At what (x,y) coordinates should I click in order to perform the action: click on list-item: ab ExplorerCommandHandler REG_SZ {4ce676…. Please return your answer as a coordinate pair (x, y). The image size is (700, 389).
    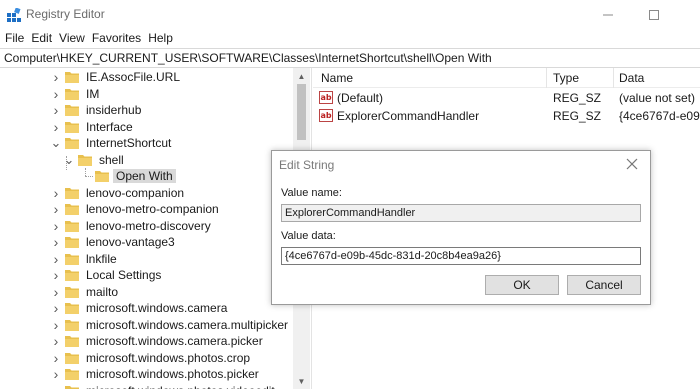
    Looking at the image, I should click on (506, 116).